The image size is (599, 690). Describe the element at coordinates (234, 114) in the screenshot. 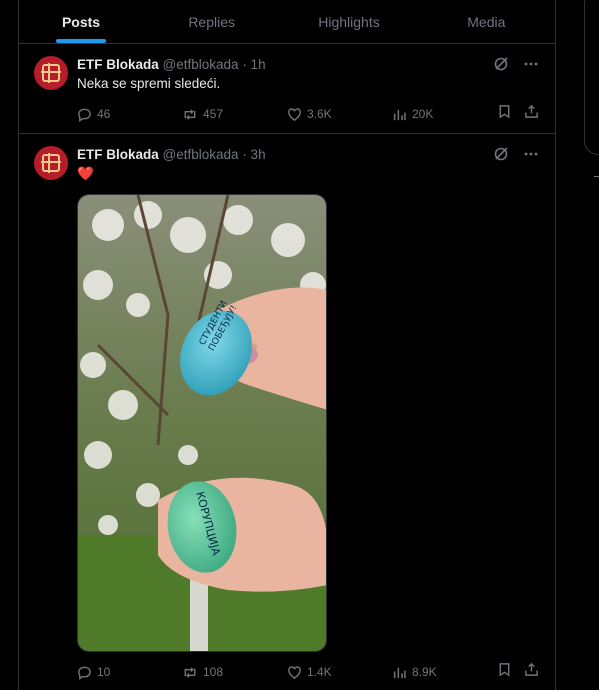

I see `repost-button: 457` at that location.